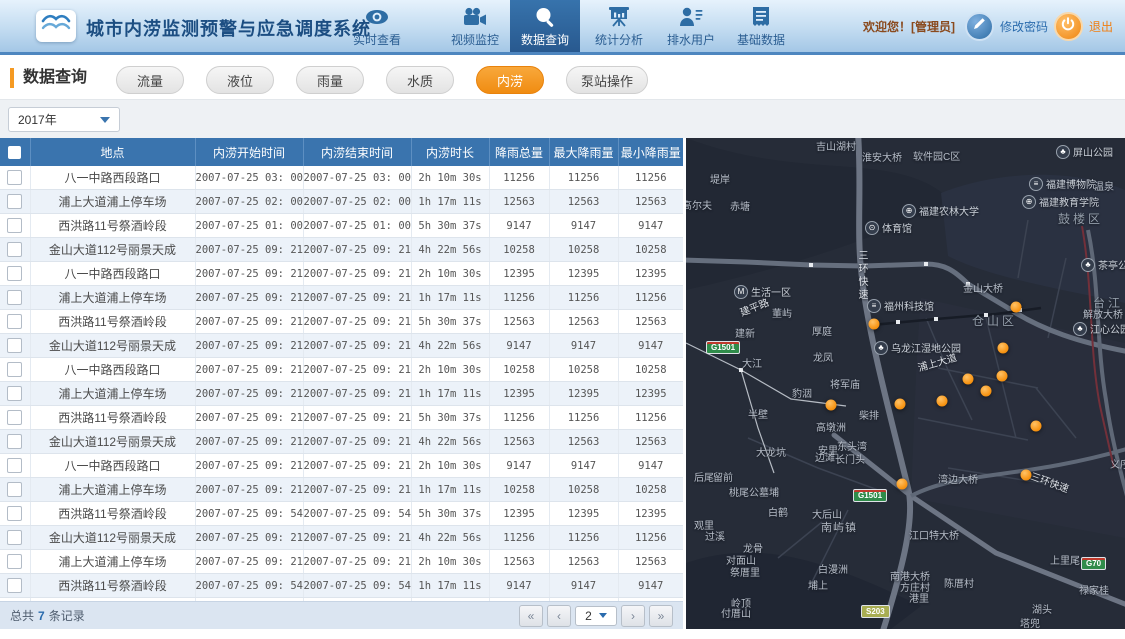 The height and width of the screenshot is (639, 1125). Describe the element at coordinates (1099, 328) in the screenshot. I see `map-poi: ♣江心公园` at that location.